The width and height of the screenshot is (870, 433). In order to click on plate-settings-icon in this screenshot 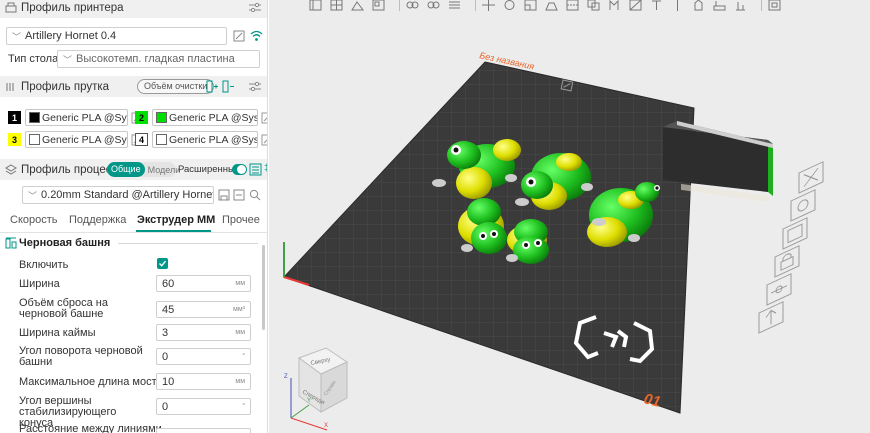, I will do `click(803, 205)`.